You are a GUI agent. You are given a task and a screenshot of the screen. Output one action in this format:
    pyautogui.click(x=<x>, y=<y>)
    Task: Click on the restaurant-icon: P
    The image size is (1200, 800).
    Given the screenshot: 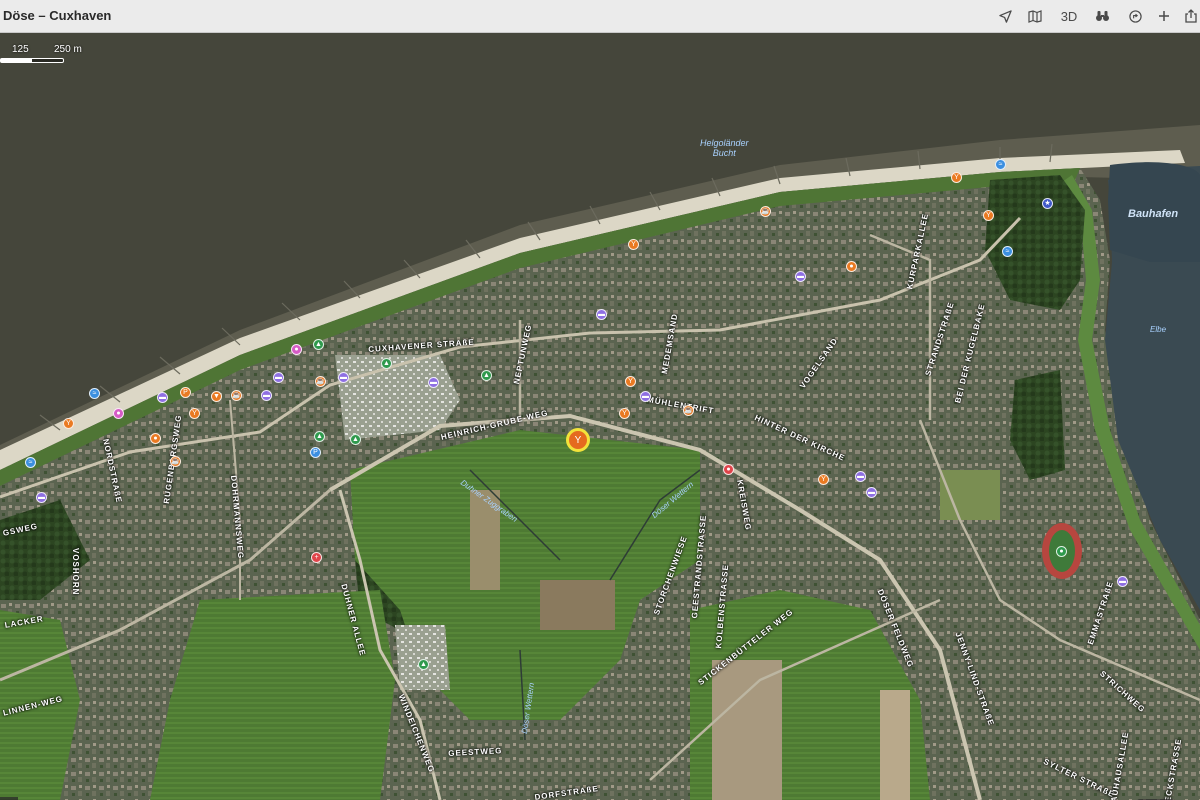 What is the action you would take?
    pyautogui.click(x=185, y=392)
    